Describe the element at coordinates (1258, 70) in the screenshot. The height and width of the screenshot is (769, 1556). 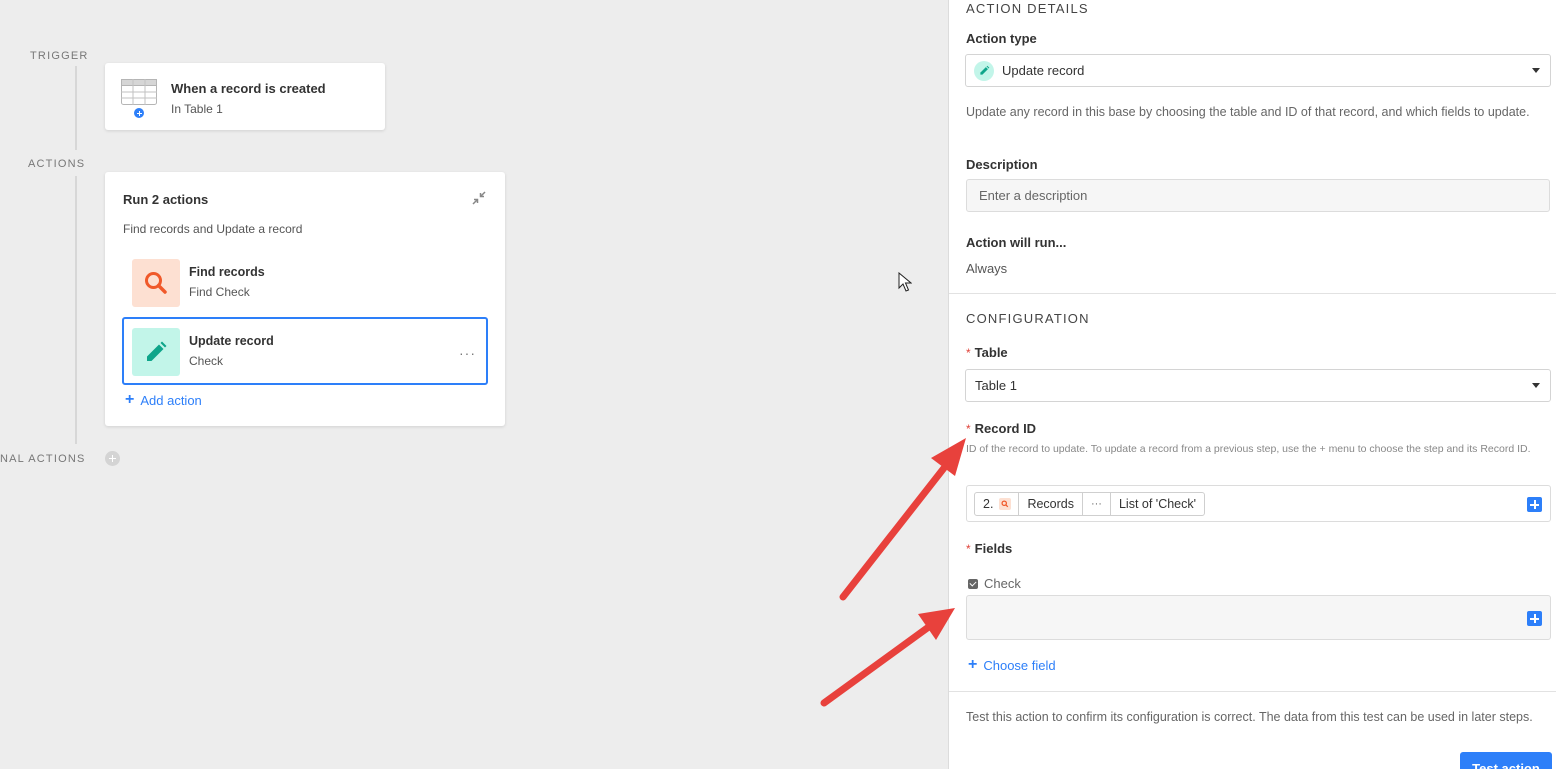
I see `action-type-select: Update record` at that location.